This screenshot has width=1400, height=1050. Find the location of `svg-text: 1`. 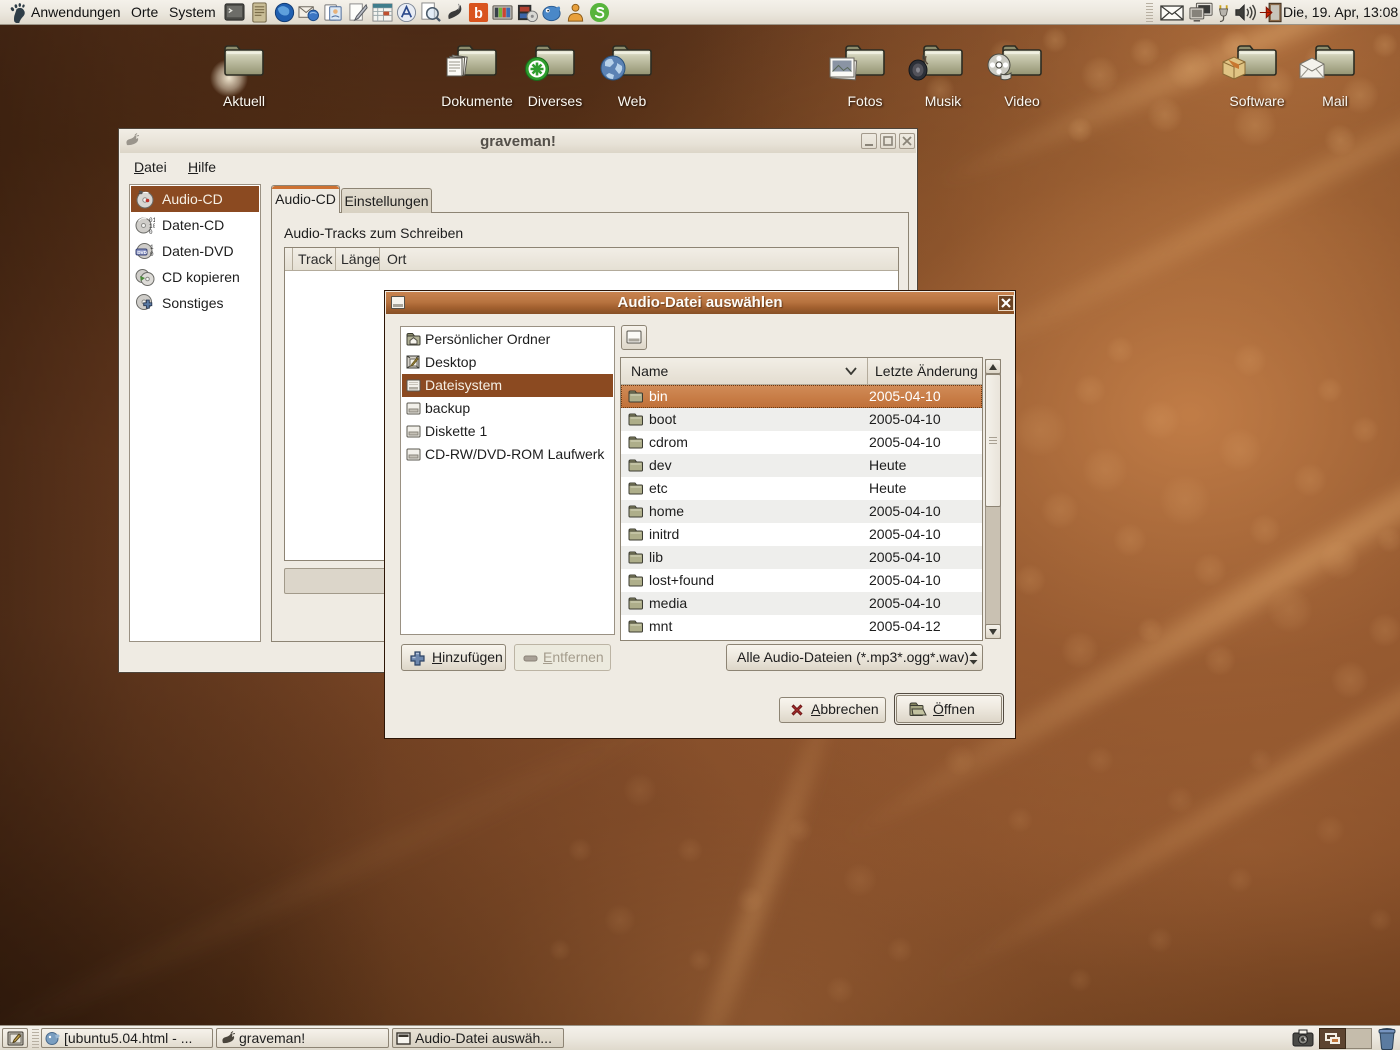

svg-text: 1 is located at coordinates (152, 247).